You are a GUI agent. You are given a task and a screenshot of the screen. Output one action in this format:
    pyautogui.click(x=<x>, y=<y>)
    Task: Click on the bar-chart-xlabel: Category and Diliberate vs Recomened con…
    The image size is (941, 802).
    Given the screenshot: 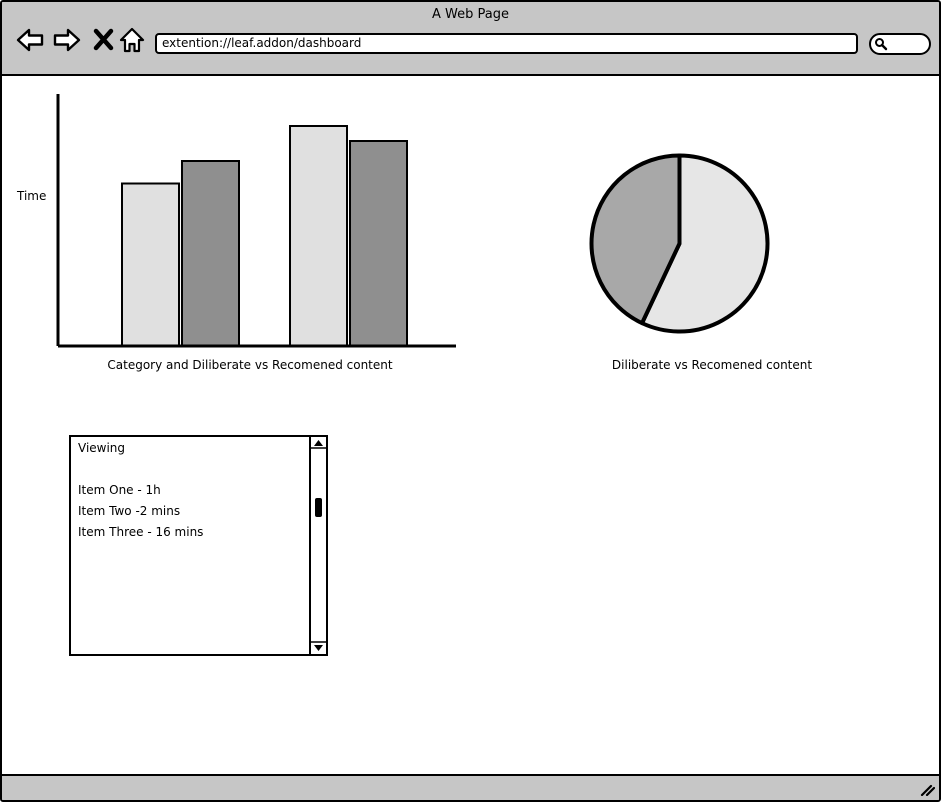 What is the action you would take?
    pyautogui.click(x=250, y=365)
    